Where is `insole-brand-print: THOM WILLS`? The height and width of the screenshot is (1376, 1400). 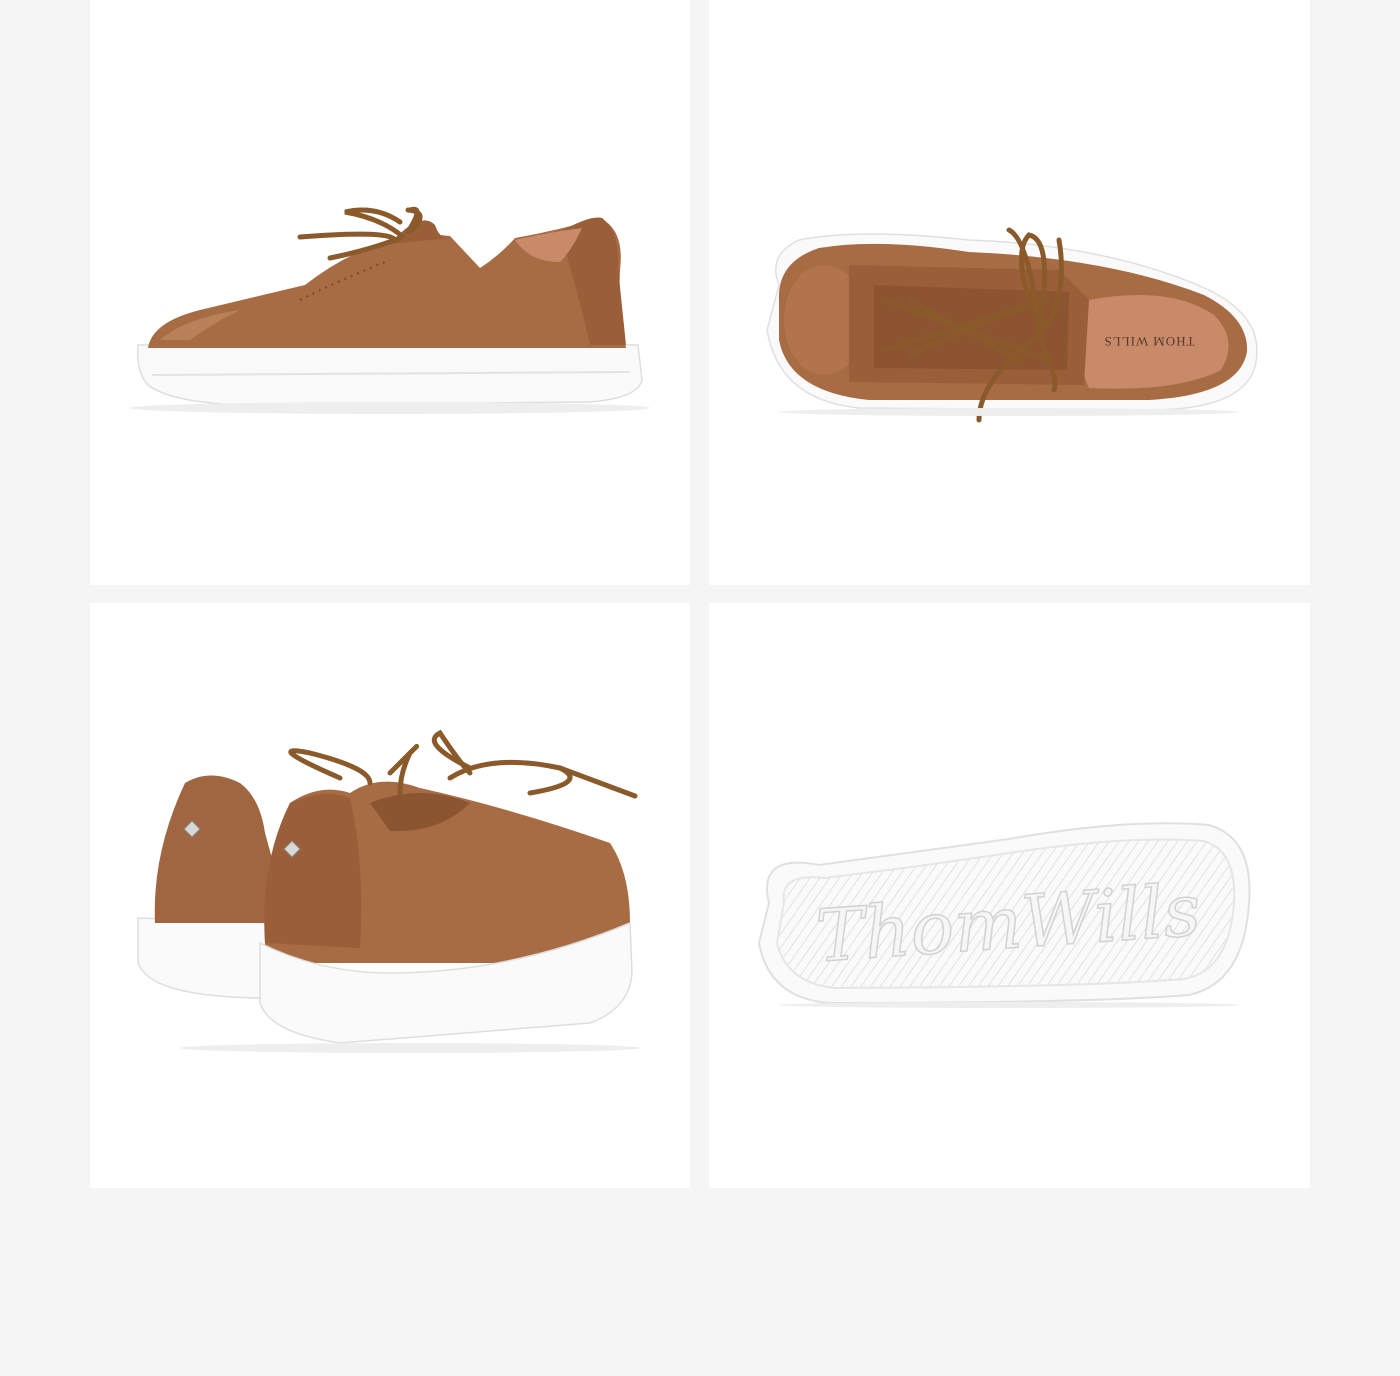
insole-brand-print: THOM WILLS is located at coordinates (1148, 341).